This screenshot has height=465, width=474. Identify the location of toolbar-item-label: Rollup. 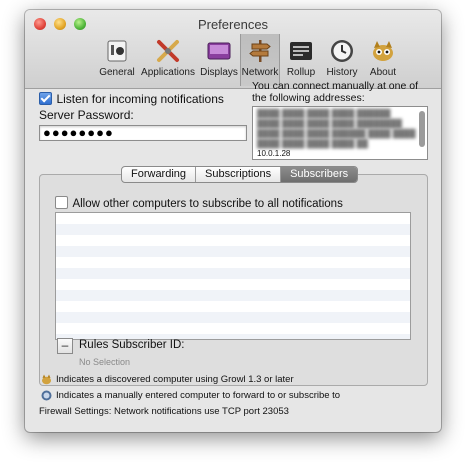
(301, 72).